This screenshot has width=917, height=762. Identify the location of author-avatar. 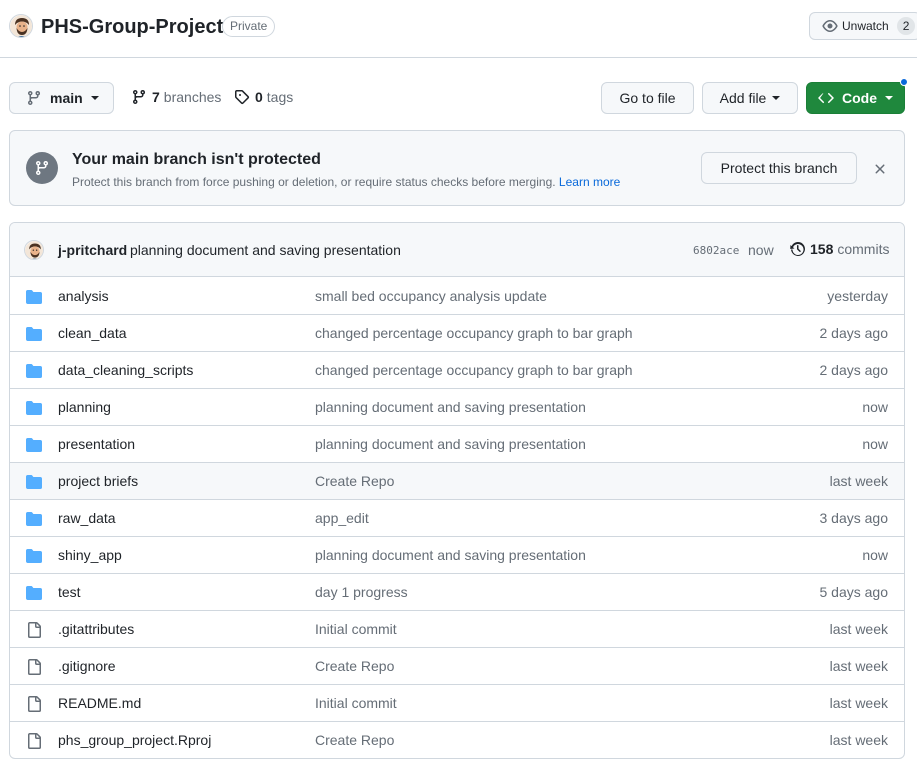
(34, 250).